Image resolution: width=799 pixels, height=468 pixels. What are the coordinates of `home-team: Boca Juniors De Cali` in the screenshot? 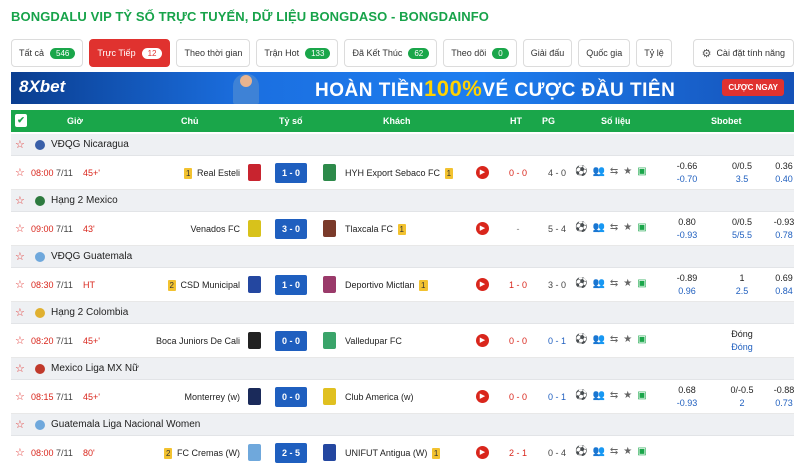 It's located at (198, 341).